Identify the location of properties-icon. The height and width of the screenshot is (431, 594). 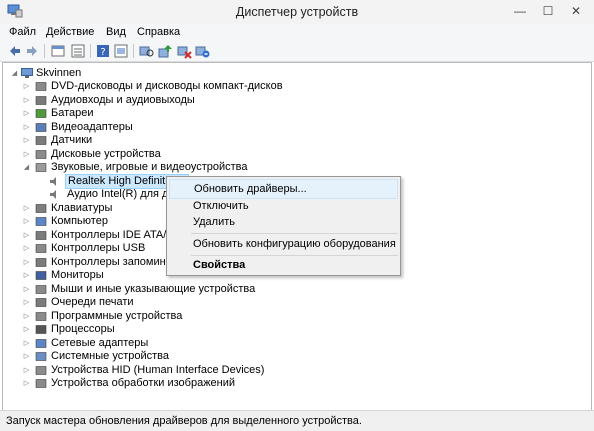
(58, 51).